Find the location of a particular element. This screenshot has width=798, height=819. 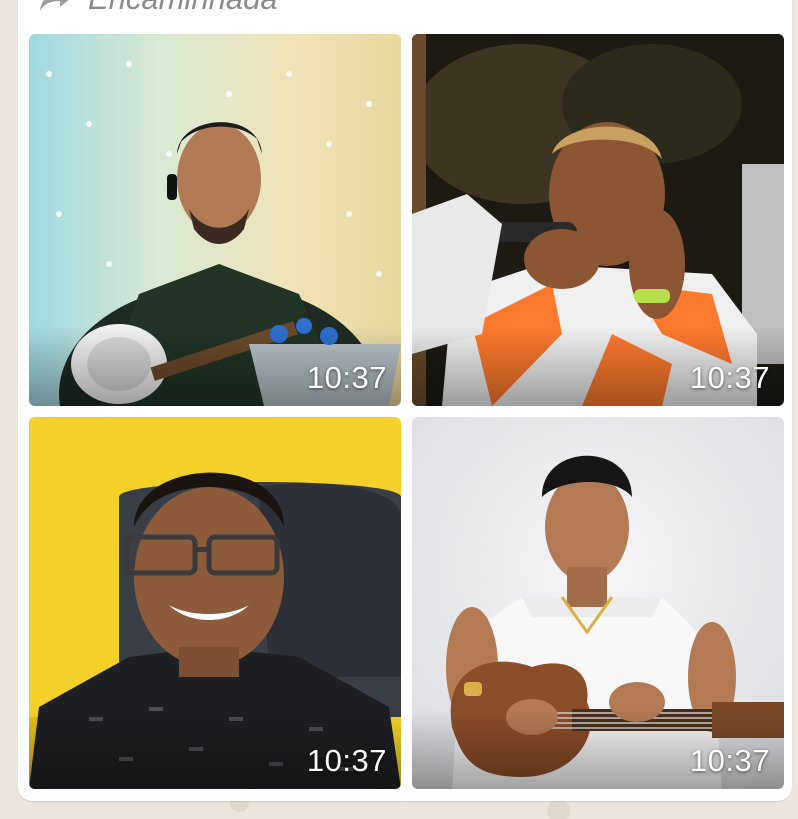

forwarded-label: Encaminhada is located at coordinates (183, 8).